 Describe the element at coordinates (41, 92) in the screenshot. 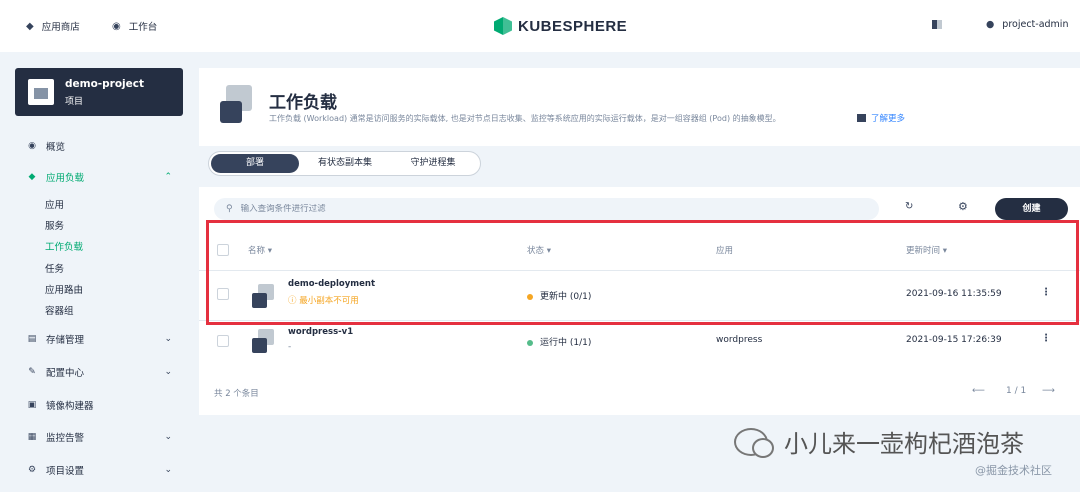

I see `project-icon` at that location.